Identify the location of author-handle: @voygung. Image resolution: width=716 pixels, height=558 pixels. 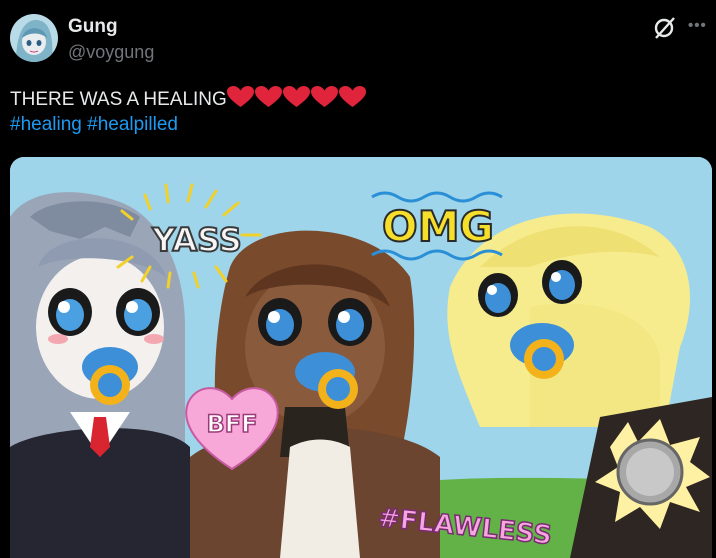
(111, 52).